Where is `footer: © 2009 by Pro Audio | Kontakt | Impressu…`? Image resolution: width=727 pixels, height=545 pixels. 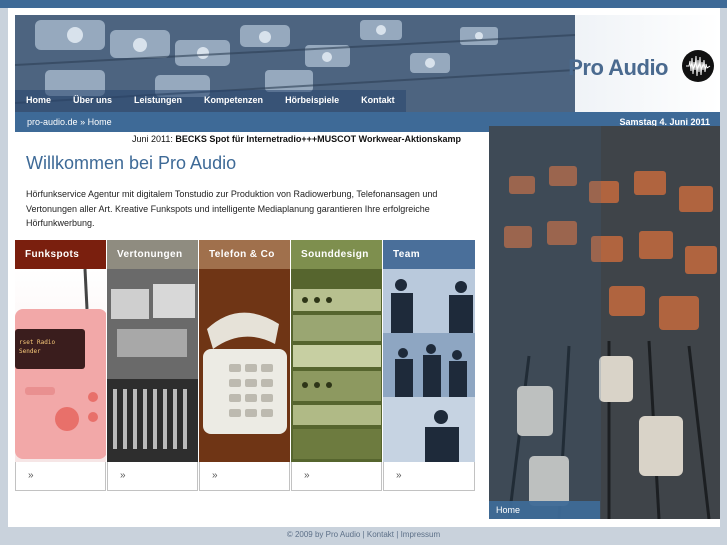 footer: © 2009 by Pro Audio | Kontakt | Impressu… is located at coordinates (363, 534).